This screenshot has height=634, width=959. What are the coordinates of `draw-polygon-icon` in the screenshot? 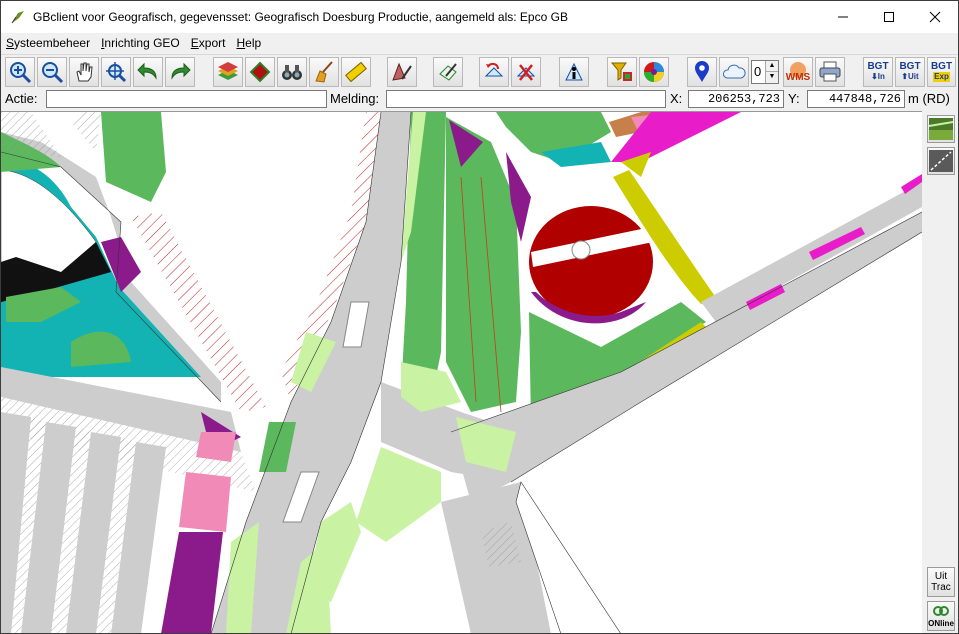 It's located at (448, 72).